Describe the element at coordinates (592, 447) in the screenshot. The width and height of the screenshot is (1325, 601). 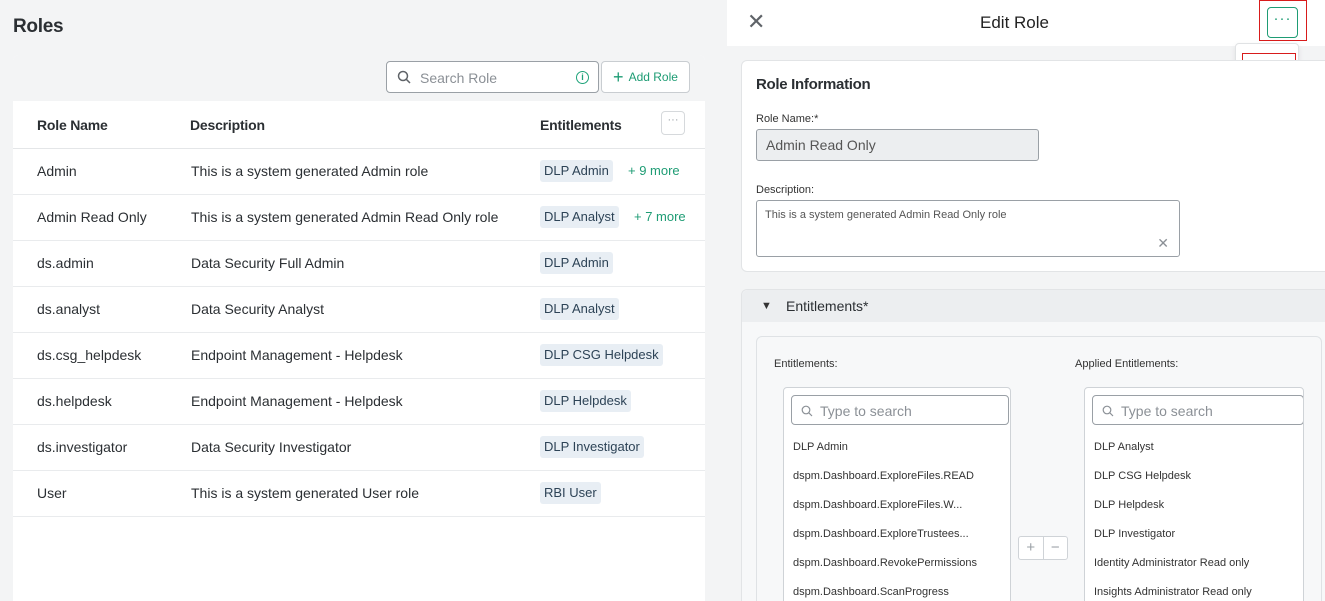
I see `entitlement-badge: DLP Investigator` at that location.